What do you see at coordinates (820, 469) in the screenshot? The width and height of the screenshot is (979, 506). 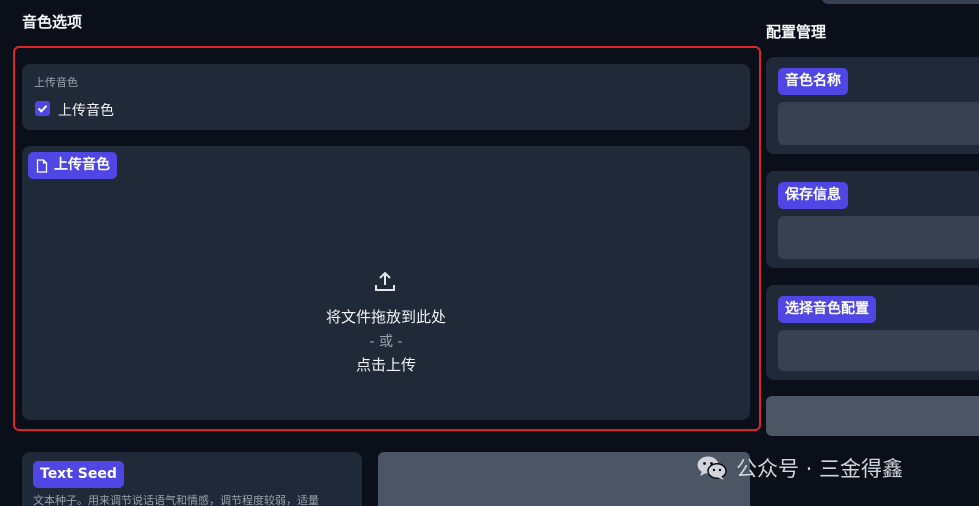 I see `watermark-text: 公众号 · 三金得鑫` at bounding box center [820, 469].